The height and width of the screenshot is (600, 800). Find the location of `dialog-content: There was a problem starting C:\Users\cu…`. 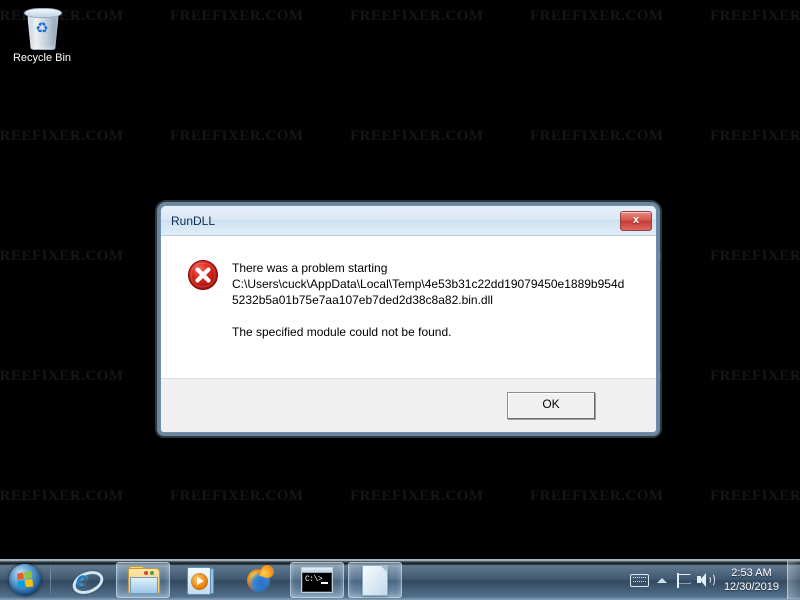

dialog-content: There was a problem starting C:\Users\cu… is located at coordinates (408, 307).